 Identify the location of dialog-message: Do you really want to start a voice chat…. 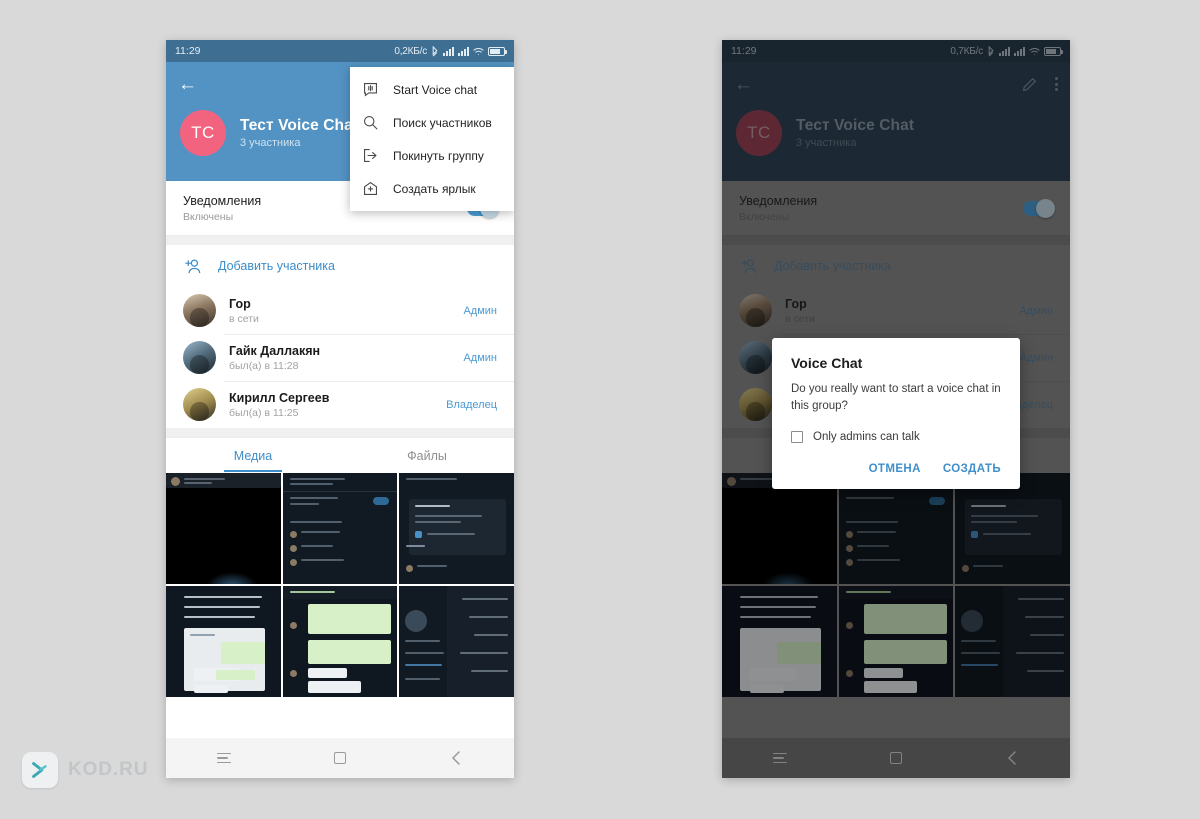
(896, 397).